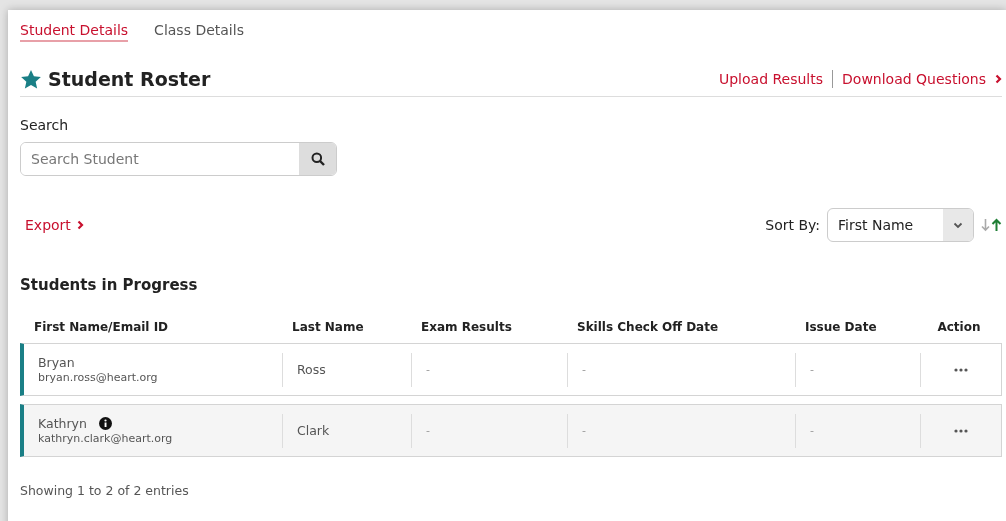 Image resolution: width=1006 pixels, height=521 pixels. What do you see at coordinates (105, 423) in the screenshot?
I see `info-icon` at bounding box center [105, 423].